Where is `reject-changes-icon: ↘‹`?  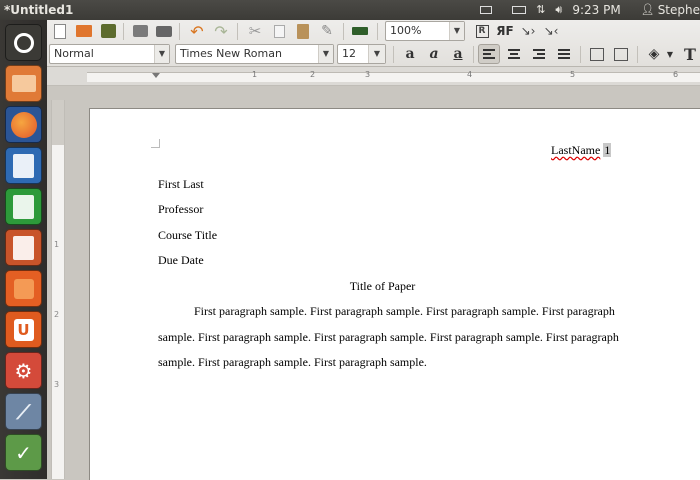
reject-changes-icon: ↘‹ is located at coordinates (551, 31).